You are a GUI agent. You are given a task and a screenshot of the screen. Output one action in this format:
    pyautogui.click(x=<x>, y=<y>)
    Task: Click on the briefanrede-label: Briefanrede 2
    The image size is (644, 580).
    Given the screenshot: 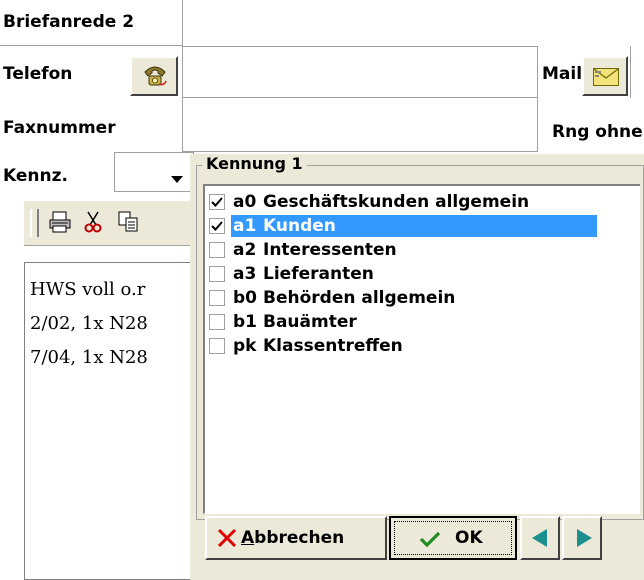 What is the action you would take?
    pyautogui.click(x=69, y=22)
    